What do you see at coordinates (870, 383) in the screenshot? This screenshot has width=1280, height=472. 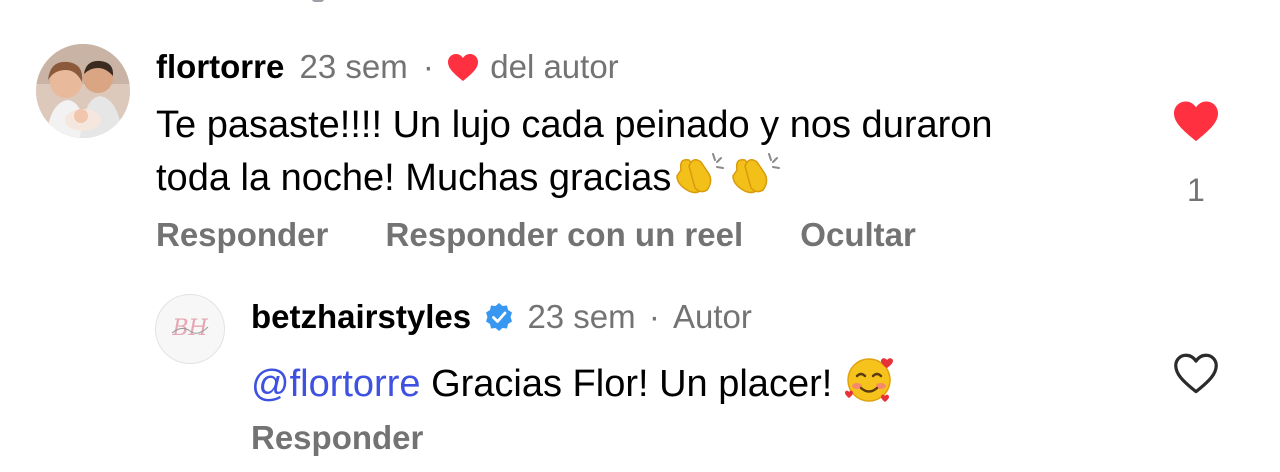 I see `smiling-face-with-hearts-emoji` at bounding box center [870, 383].